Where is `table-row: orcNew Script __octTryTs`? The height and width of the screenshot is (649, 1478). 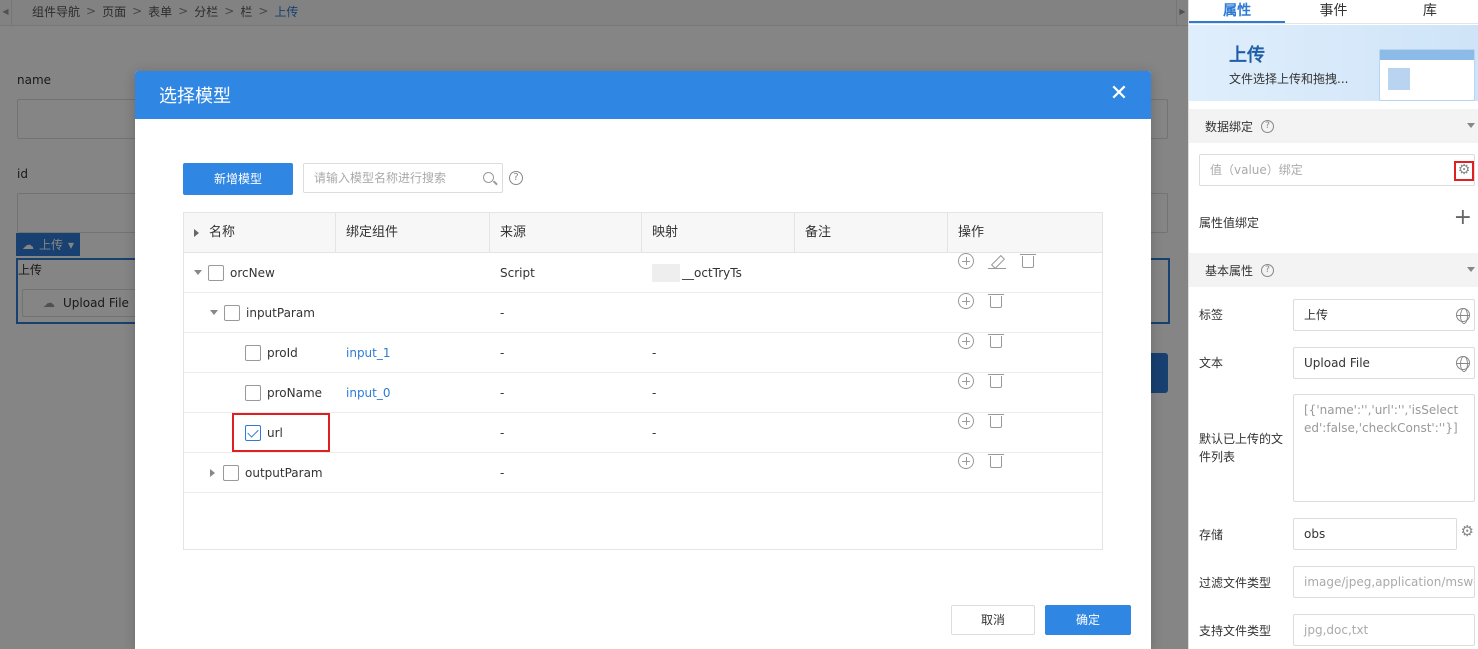 table-row: orcNew Script __octTryTs is located at coordinates (643, 272).